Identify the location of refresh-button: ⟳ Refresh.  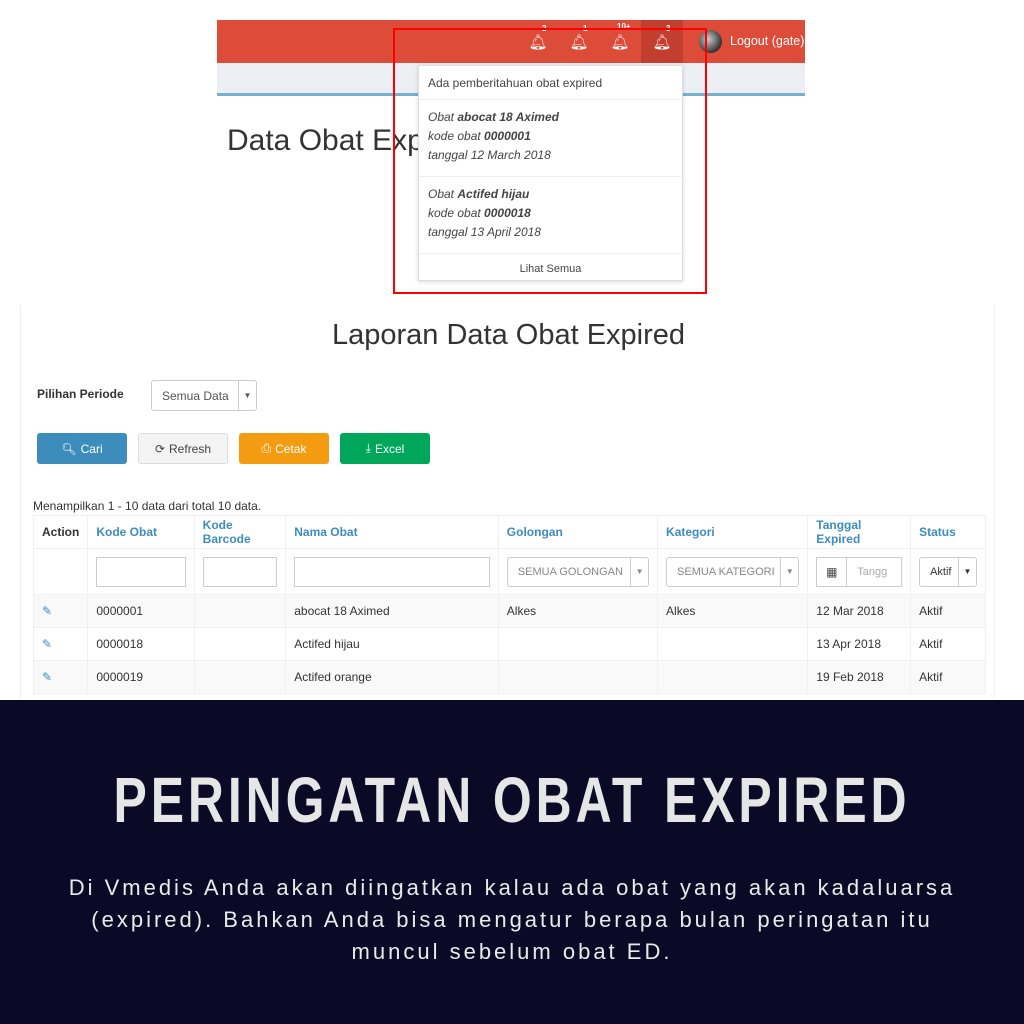
(183, 448).